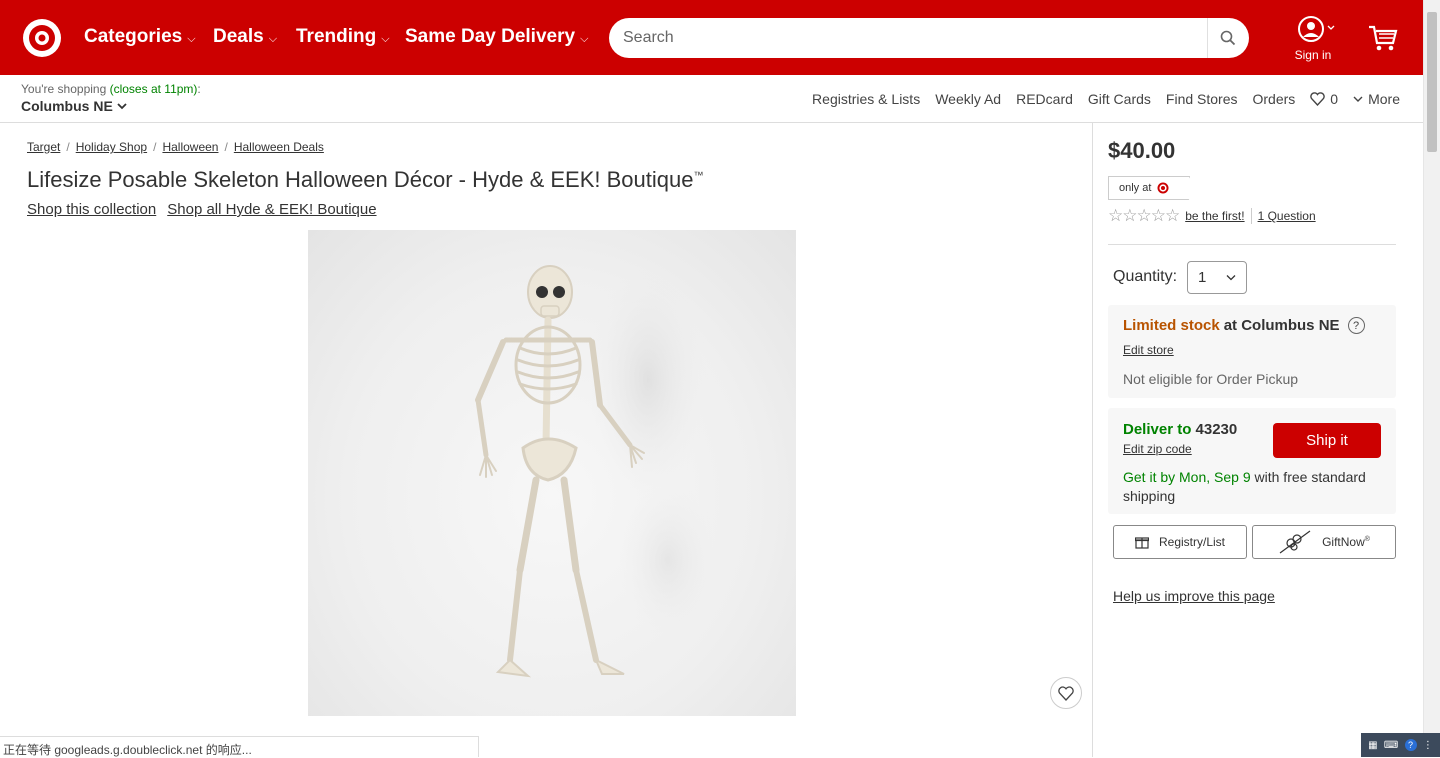 Image resolution: width=1440 pixels, height=758 pixels. I want to click on zip-code: 43230, so click(1216, 429).